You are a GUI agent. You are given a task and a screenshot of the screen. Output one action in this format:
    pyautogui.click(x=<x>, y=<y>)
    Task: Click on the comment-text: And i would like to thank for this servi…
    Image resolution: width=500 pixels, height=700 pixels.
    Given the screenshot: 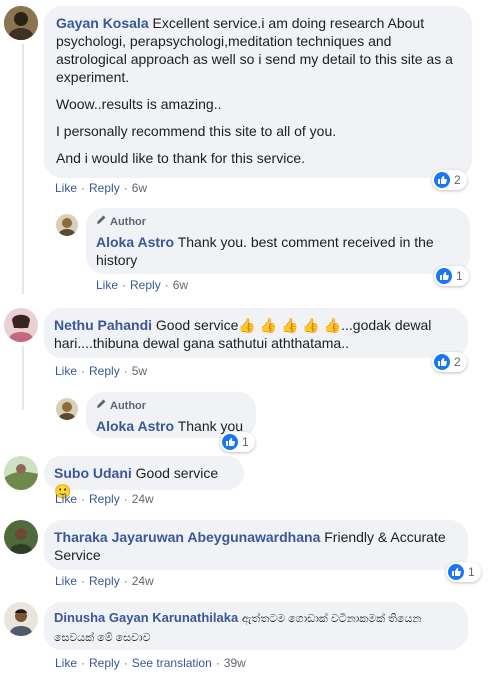 What is the action you would take?
    pyautogui.click(x=181, y=158)
    